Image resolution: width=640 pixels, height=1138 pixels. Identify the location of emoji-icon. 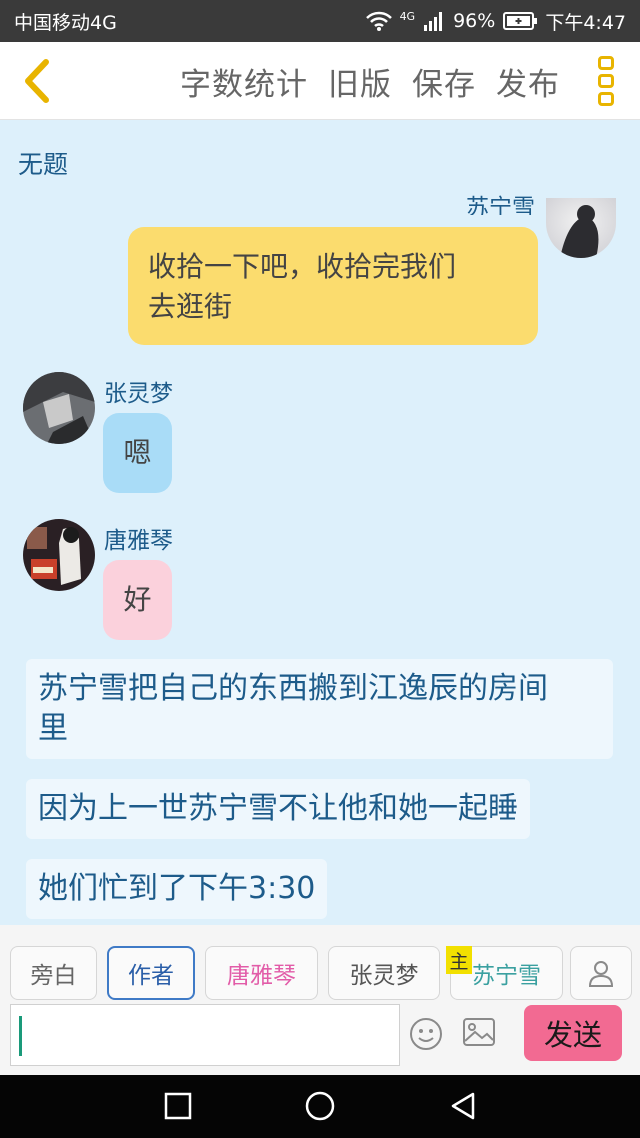
(426, 1034).